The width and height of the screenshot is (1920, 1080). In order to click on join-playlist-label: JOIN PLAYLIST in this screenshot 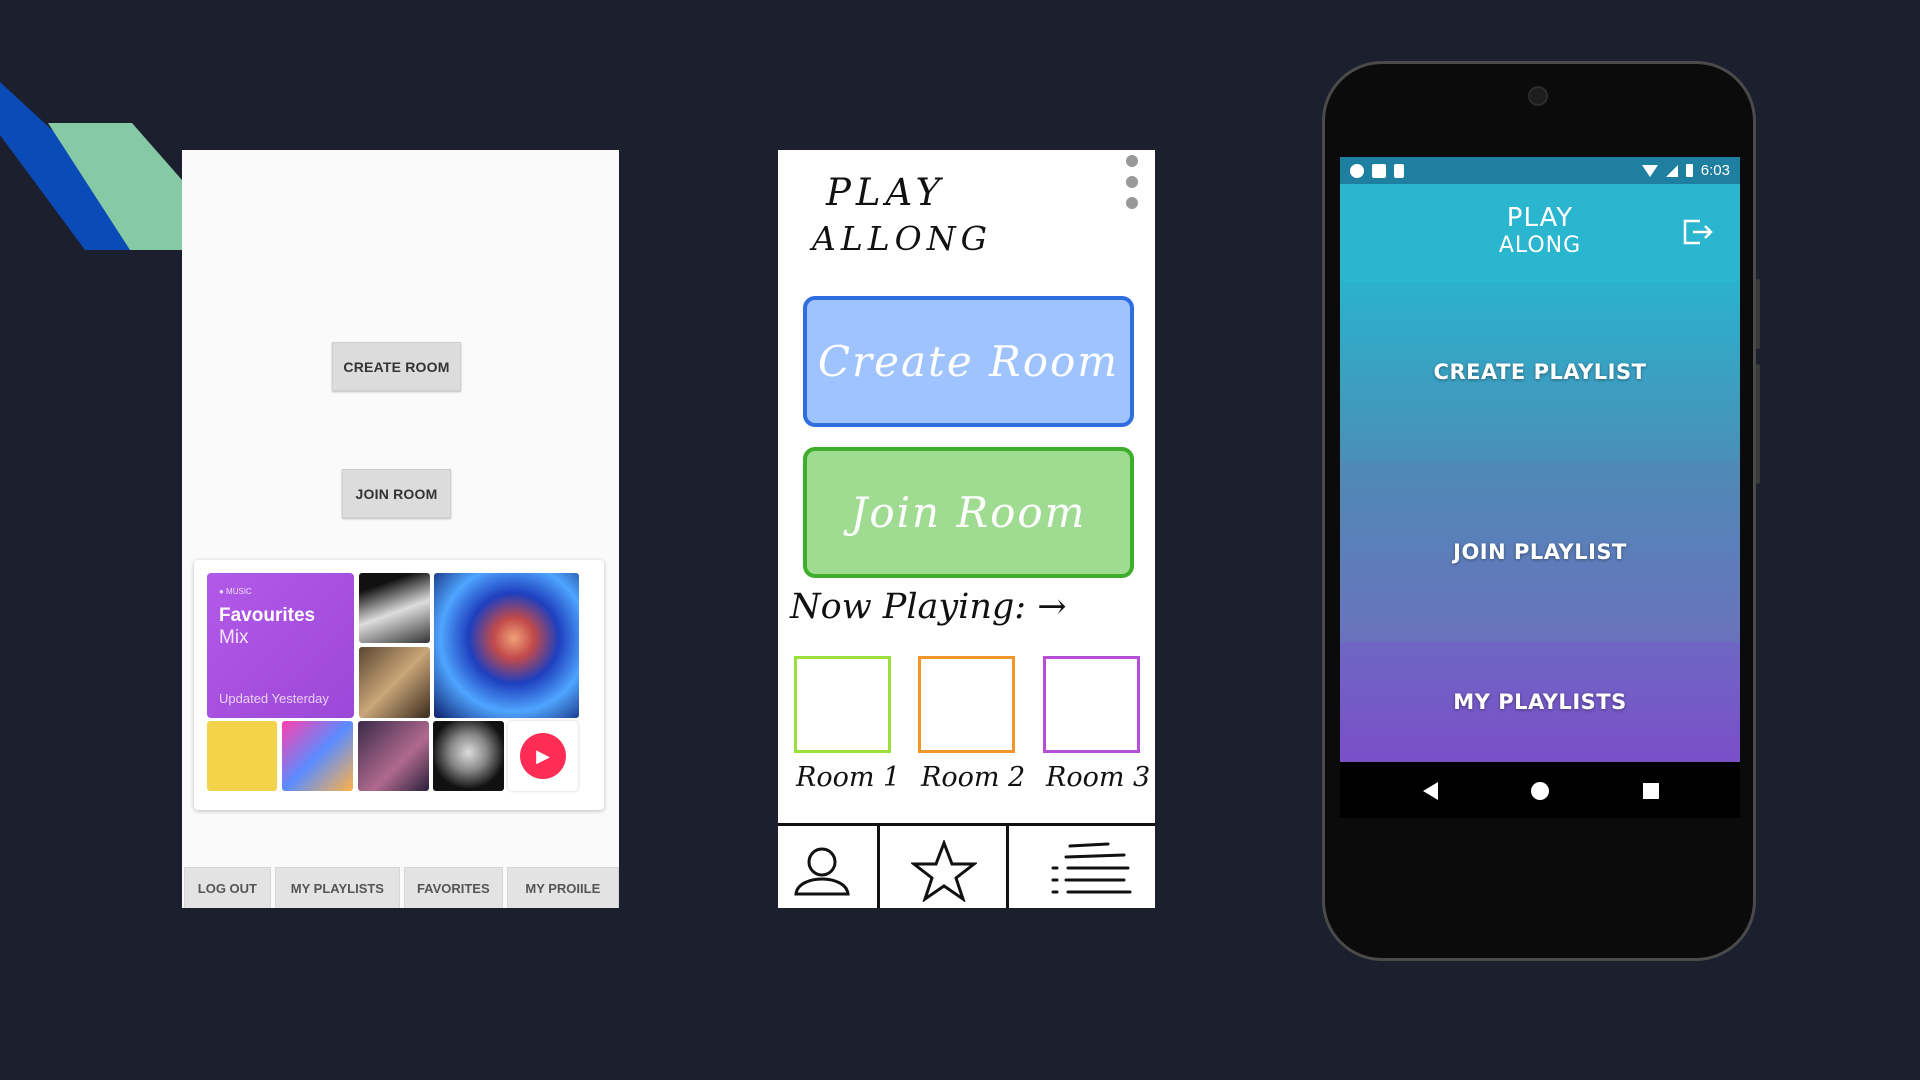, I will do `click(1540, 552)`.